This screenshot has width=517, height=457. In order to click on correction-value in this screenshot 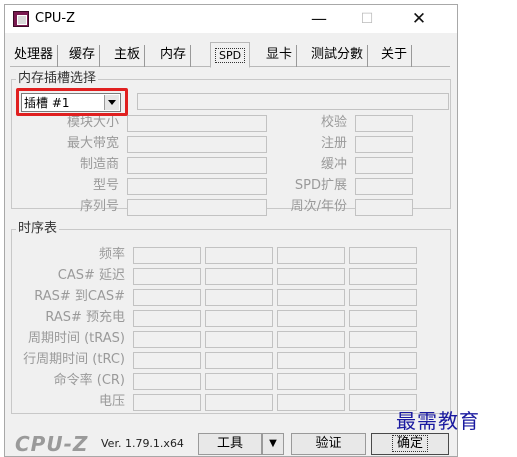, I will do `click(384, 123)`.